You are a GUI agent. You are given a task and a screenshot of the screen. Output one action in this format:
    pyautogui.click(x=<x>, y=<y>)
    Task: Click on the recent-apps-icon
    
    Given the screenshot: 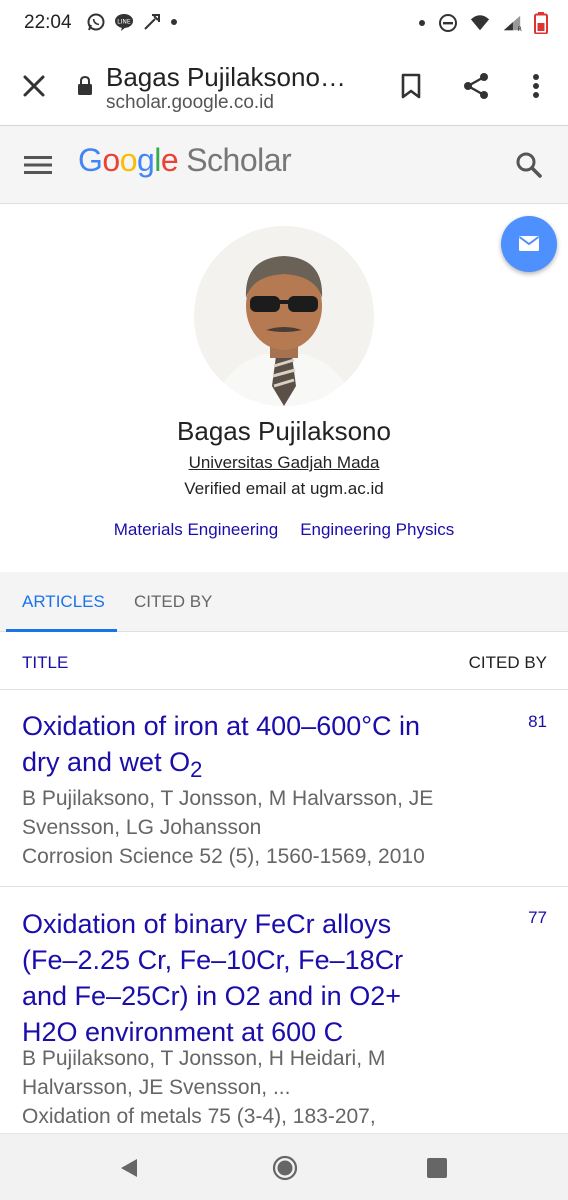 What is the action you would take?
    pyautogui.click(x=437, y=1168)
    